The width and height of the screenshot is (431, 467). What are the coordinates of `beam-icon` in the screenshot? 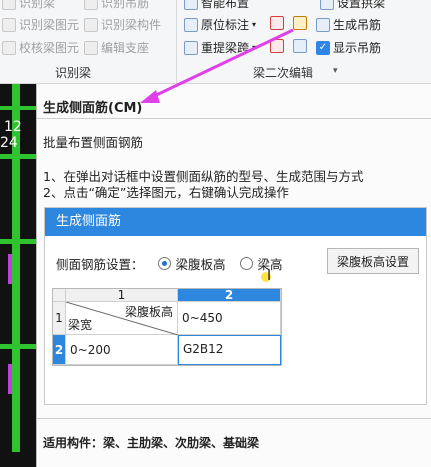 It's located at (9, 5).